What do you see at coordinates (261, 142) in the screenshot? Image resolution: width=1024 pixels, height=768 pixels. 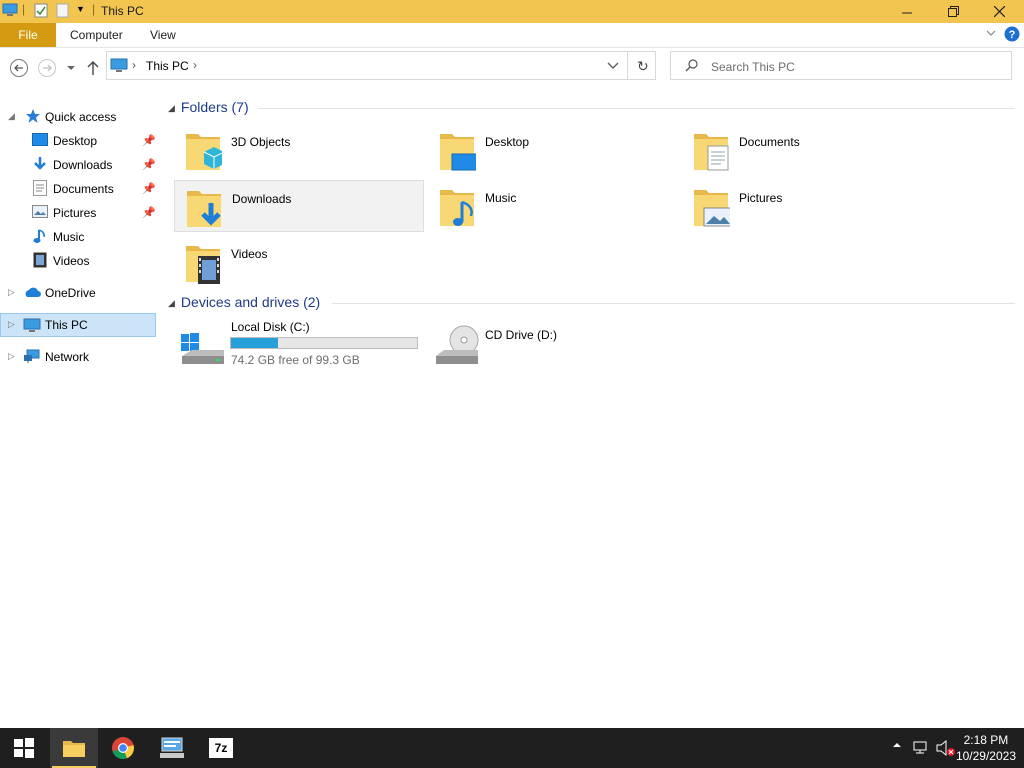 I see `folder-name: 3D Objects` at bounding box center [261, 142].